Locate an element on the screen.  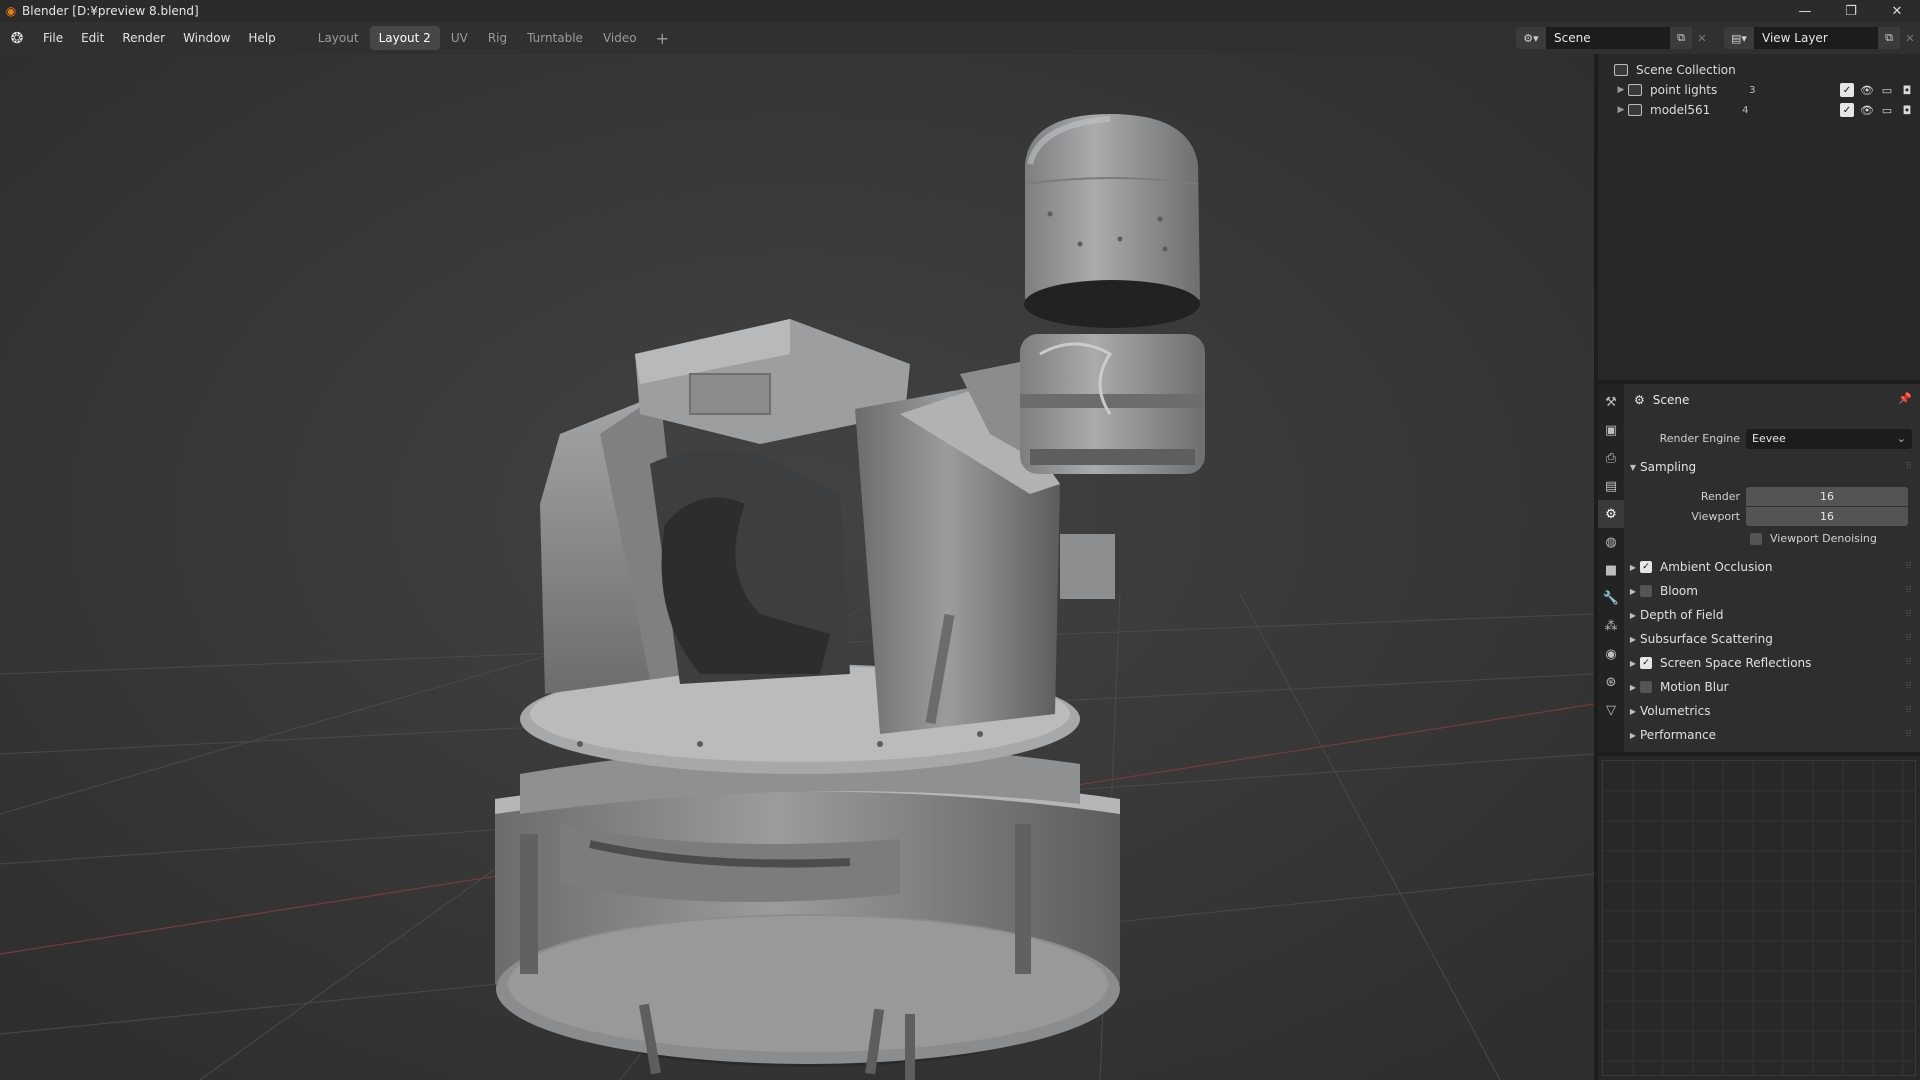
panel-sampling: ▼ Sampling ⠿ is located at coordinates (1771, 467).